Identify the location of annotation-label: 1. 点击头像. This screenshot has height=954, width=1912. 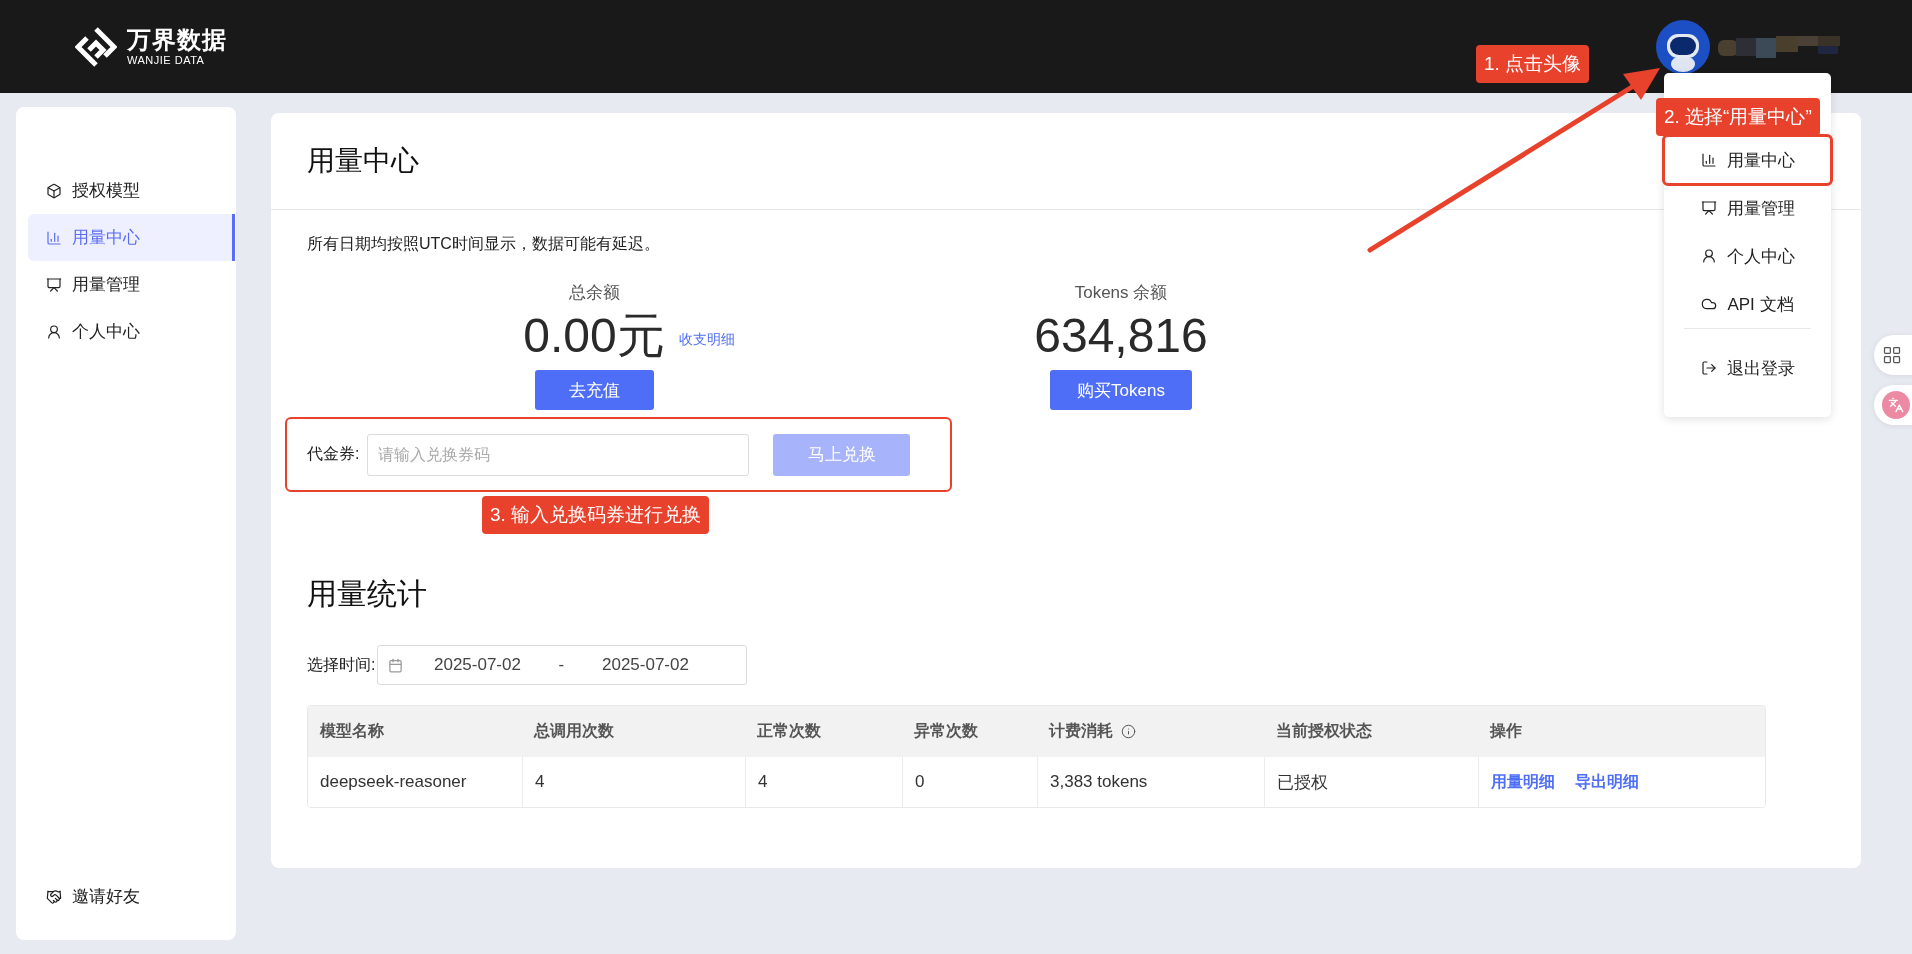
(1533, 64).